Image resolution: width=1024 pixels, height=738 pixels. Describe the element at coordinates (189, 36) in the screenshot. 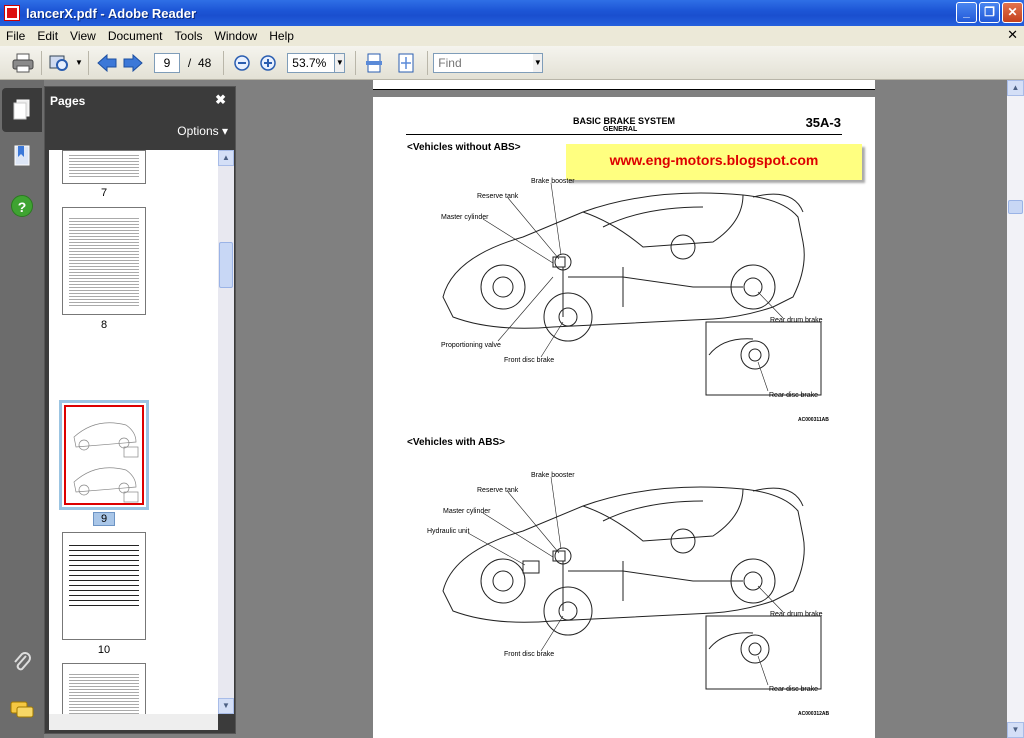

I see `menu-tools: Tools` at that location.